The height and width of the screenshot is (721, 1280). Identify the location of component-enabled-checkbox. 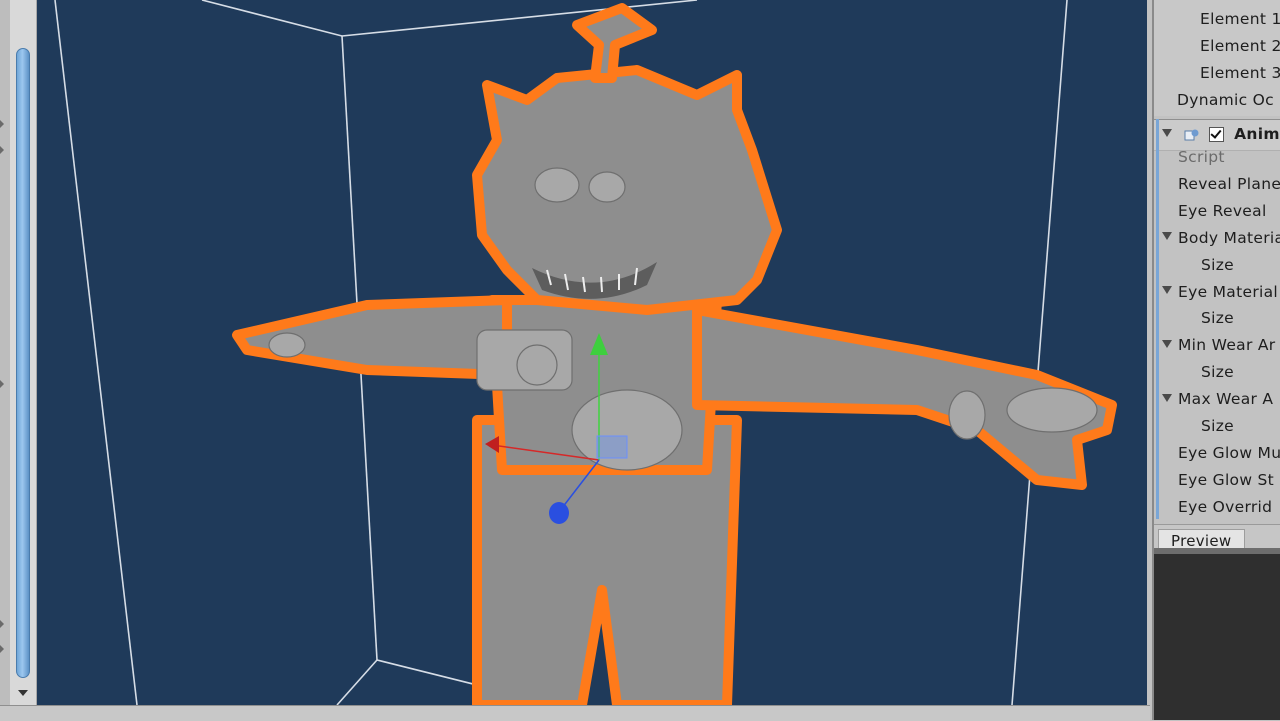
(1217, 134).